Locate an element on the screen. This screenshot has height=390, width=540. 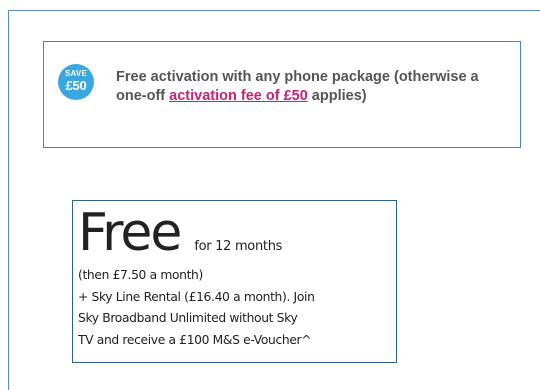
offer-headline-row: Free for 12 months is located at coordinates (180, 233).